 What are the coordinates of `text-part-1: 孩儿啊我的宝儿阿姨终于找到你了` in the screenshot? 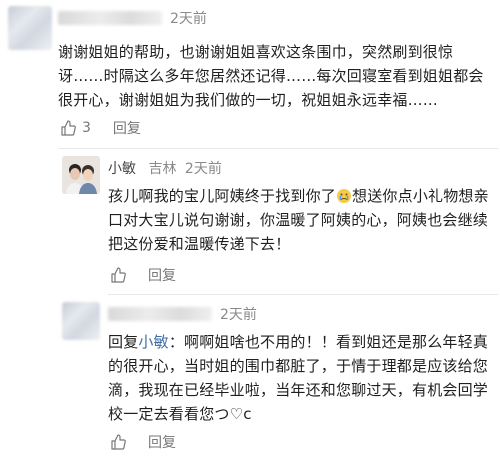 It's located at (222, 196).